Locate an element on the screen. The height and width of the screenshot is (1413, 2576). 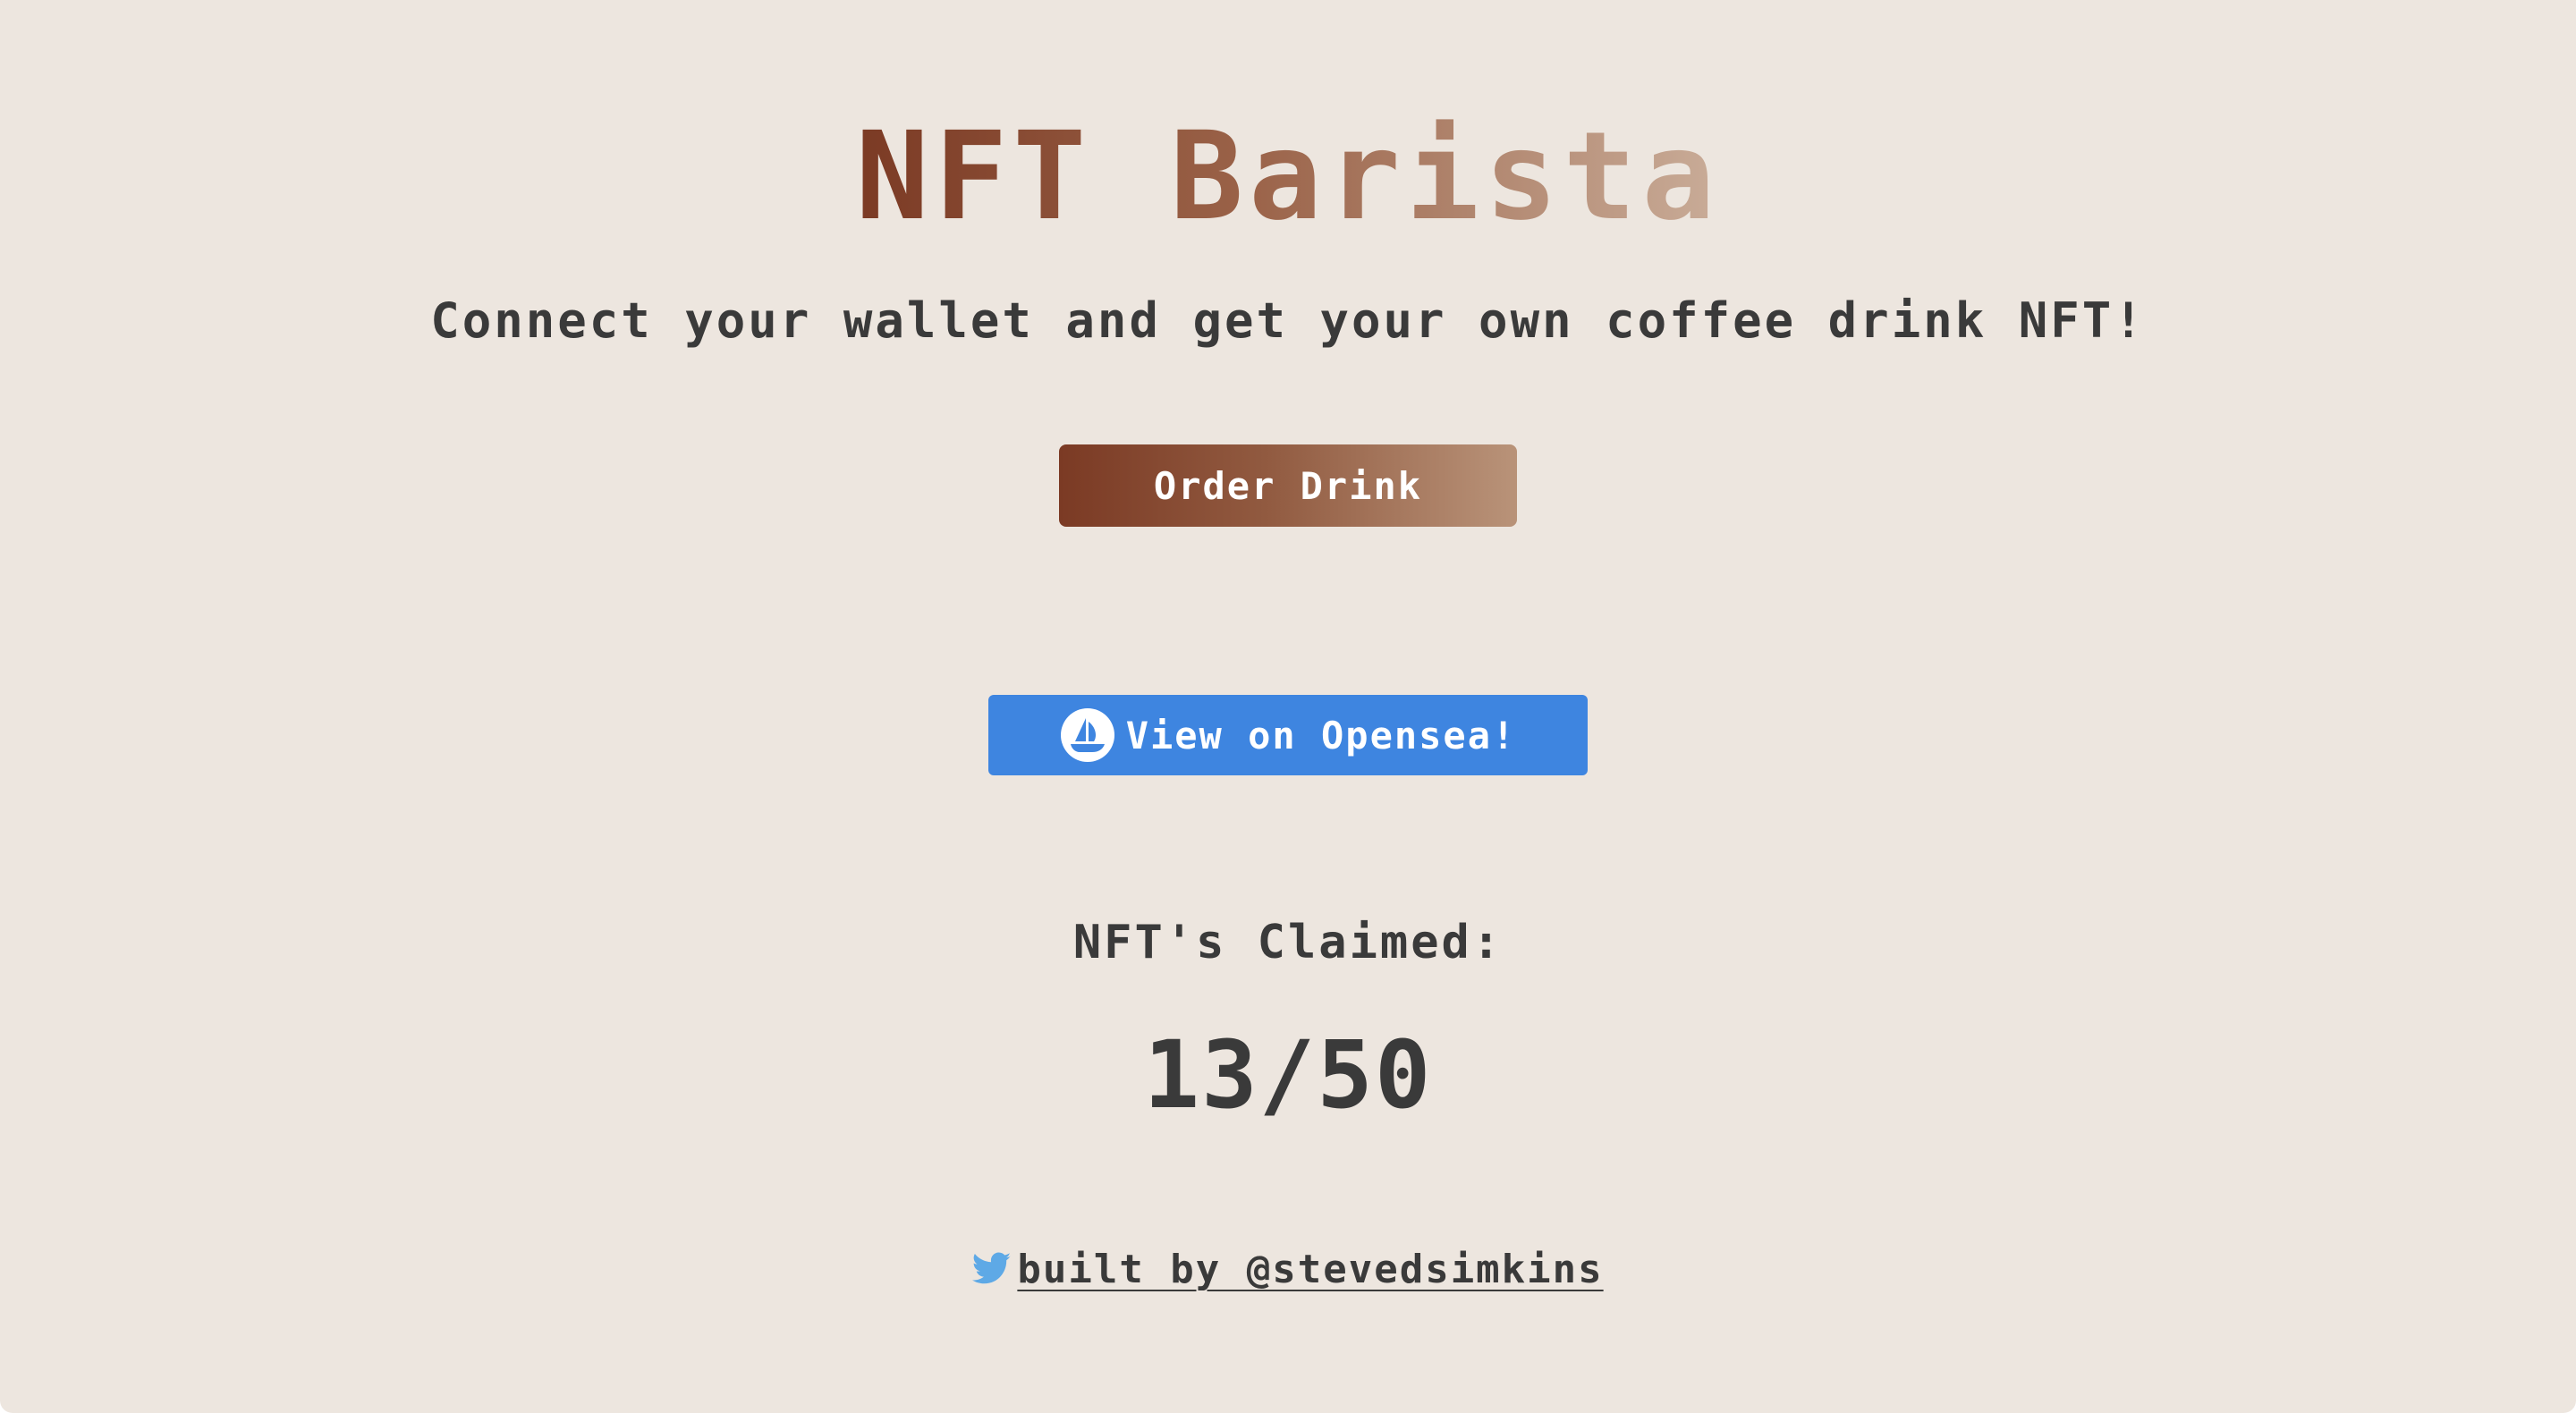
page-title-text: NFT Barista is located at coordinates (1288, 177).